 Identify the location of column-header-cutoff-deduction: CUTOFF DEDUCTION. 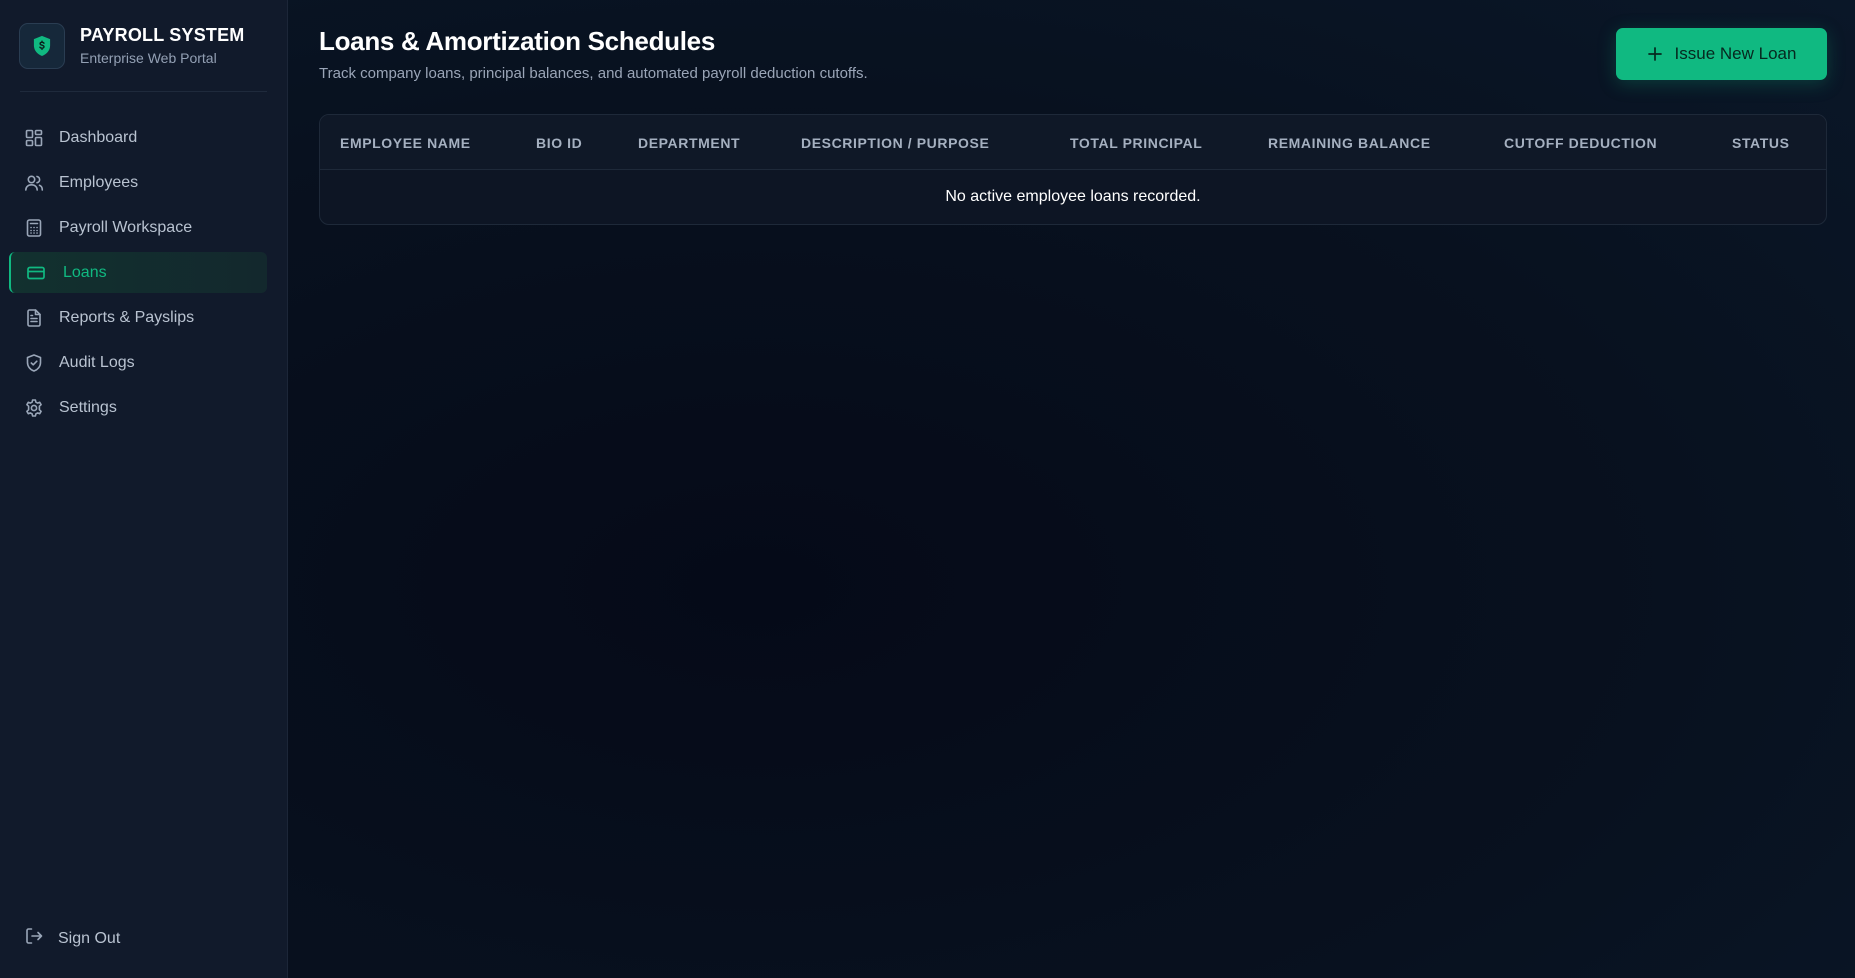
(1580, 143).